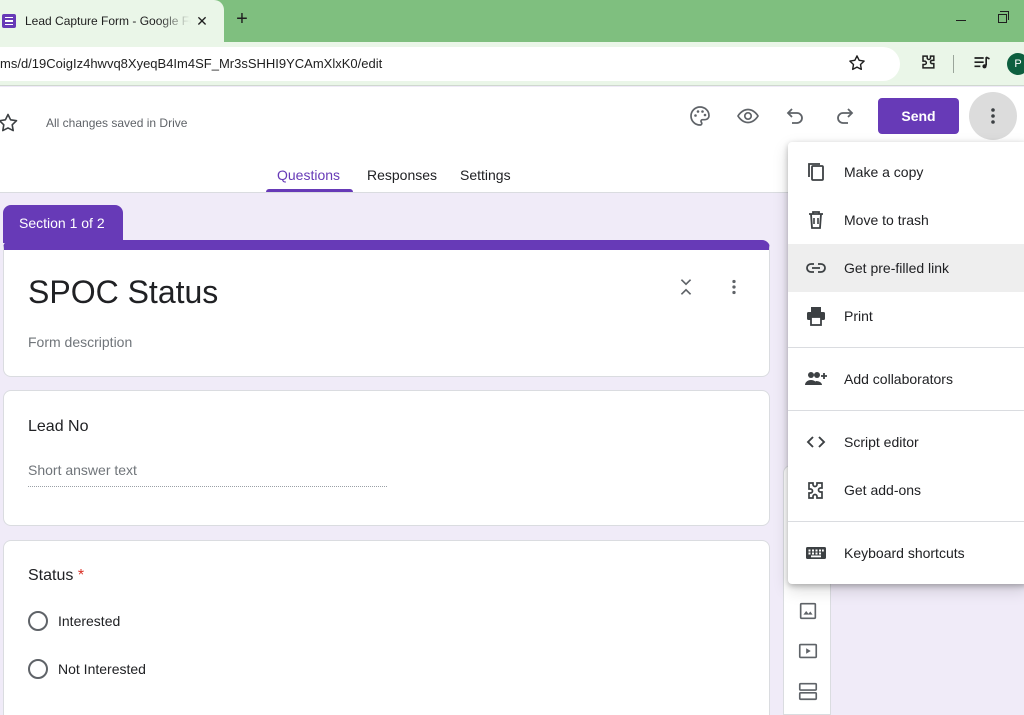 This screenshot has height=715, width=1024. I want to click on menu-item-add-collaborators: Add collaborators, so click(906, 379).